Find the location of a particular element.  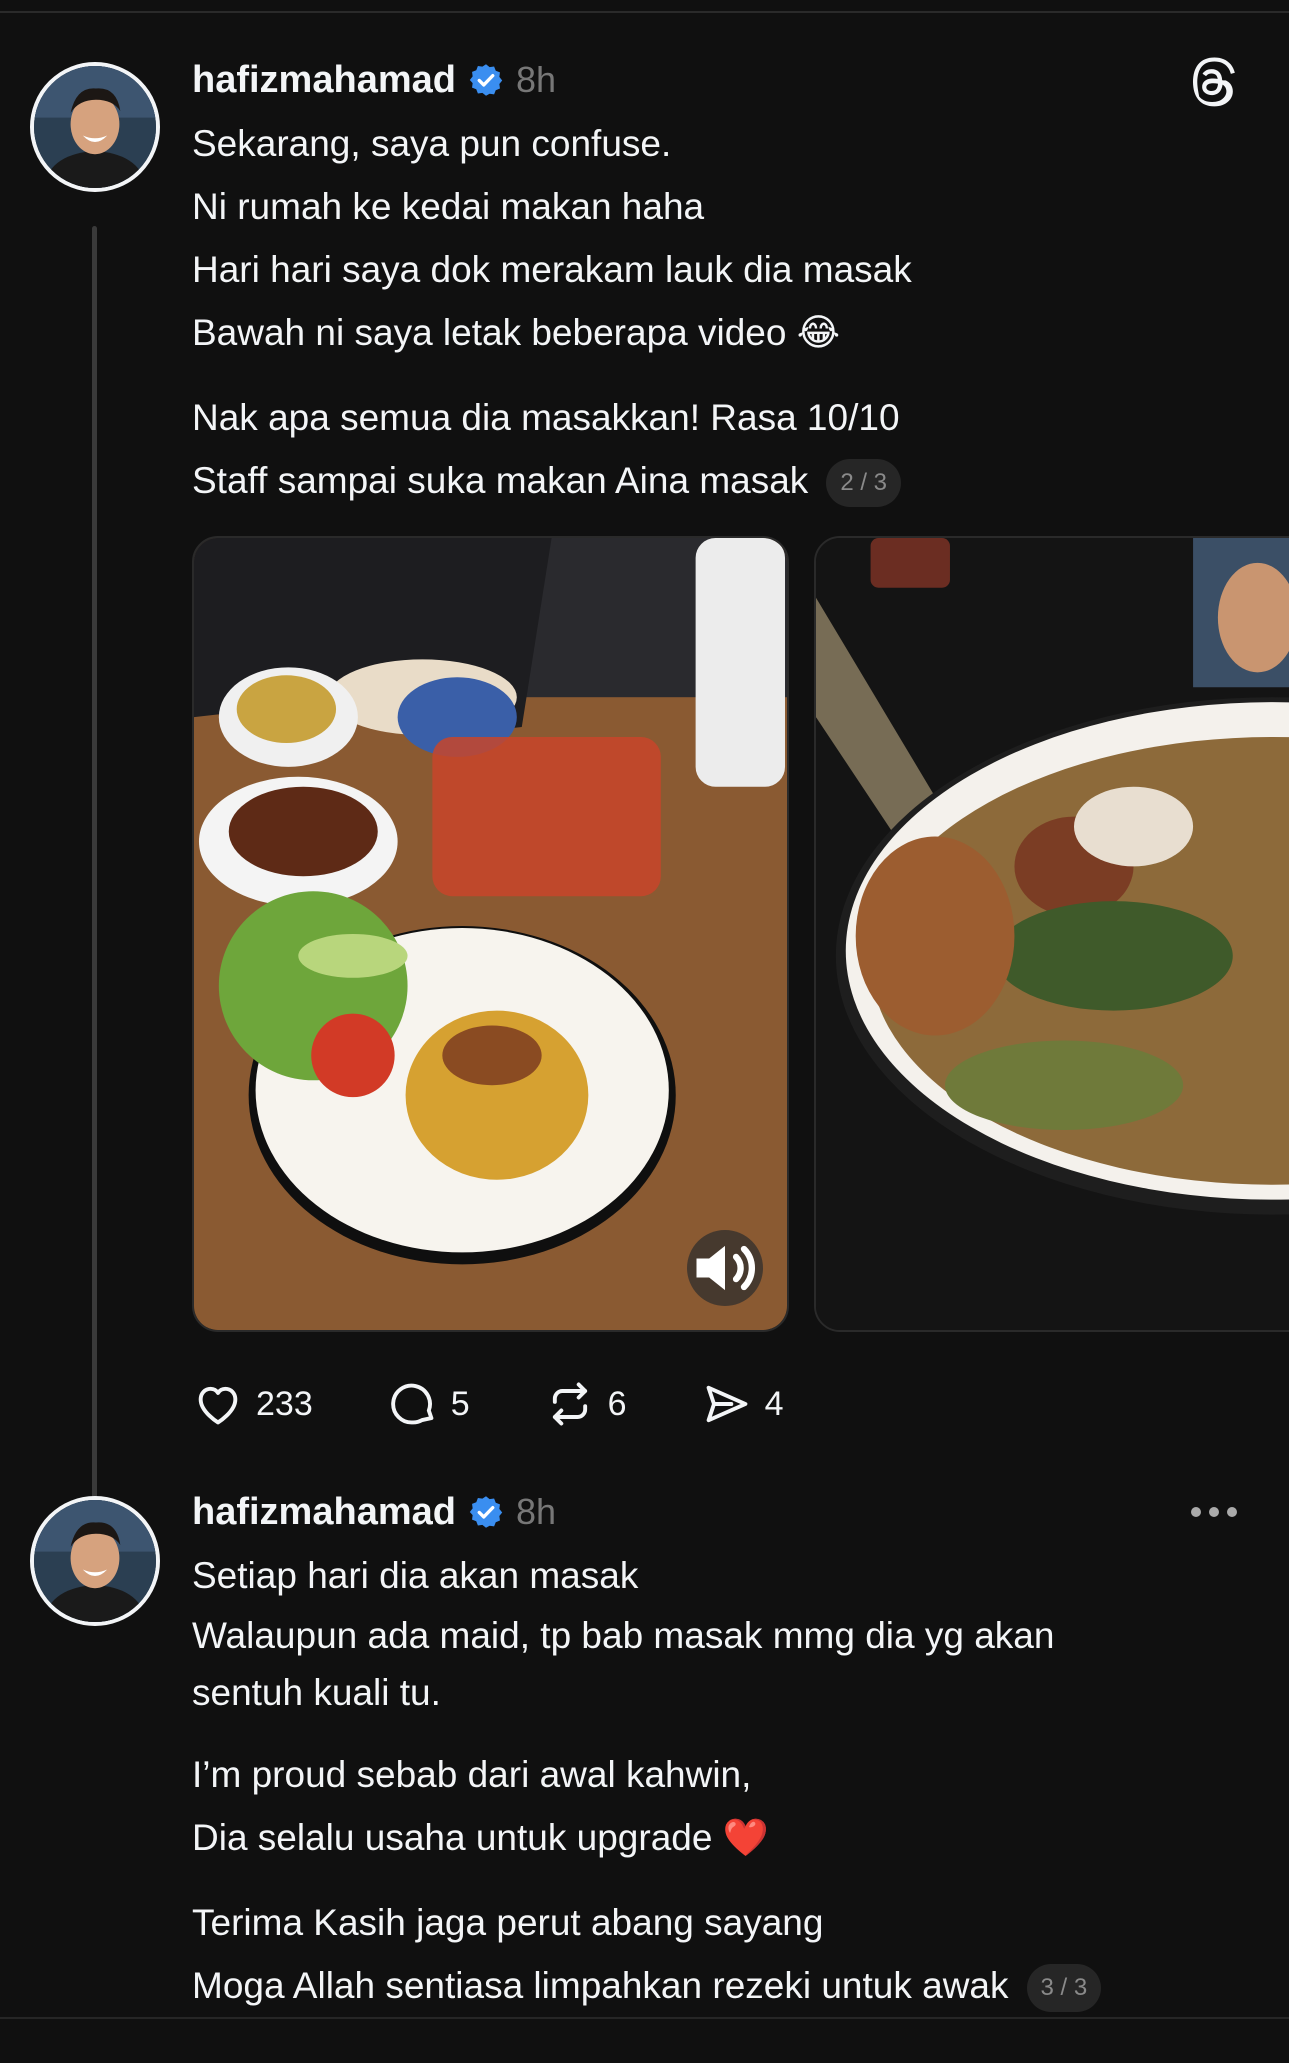

text-line: Bawah ni saya letak beberapa video 😂 is located at coordinates (516, 332).